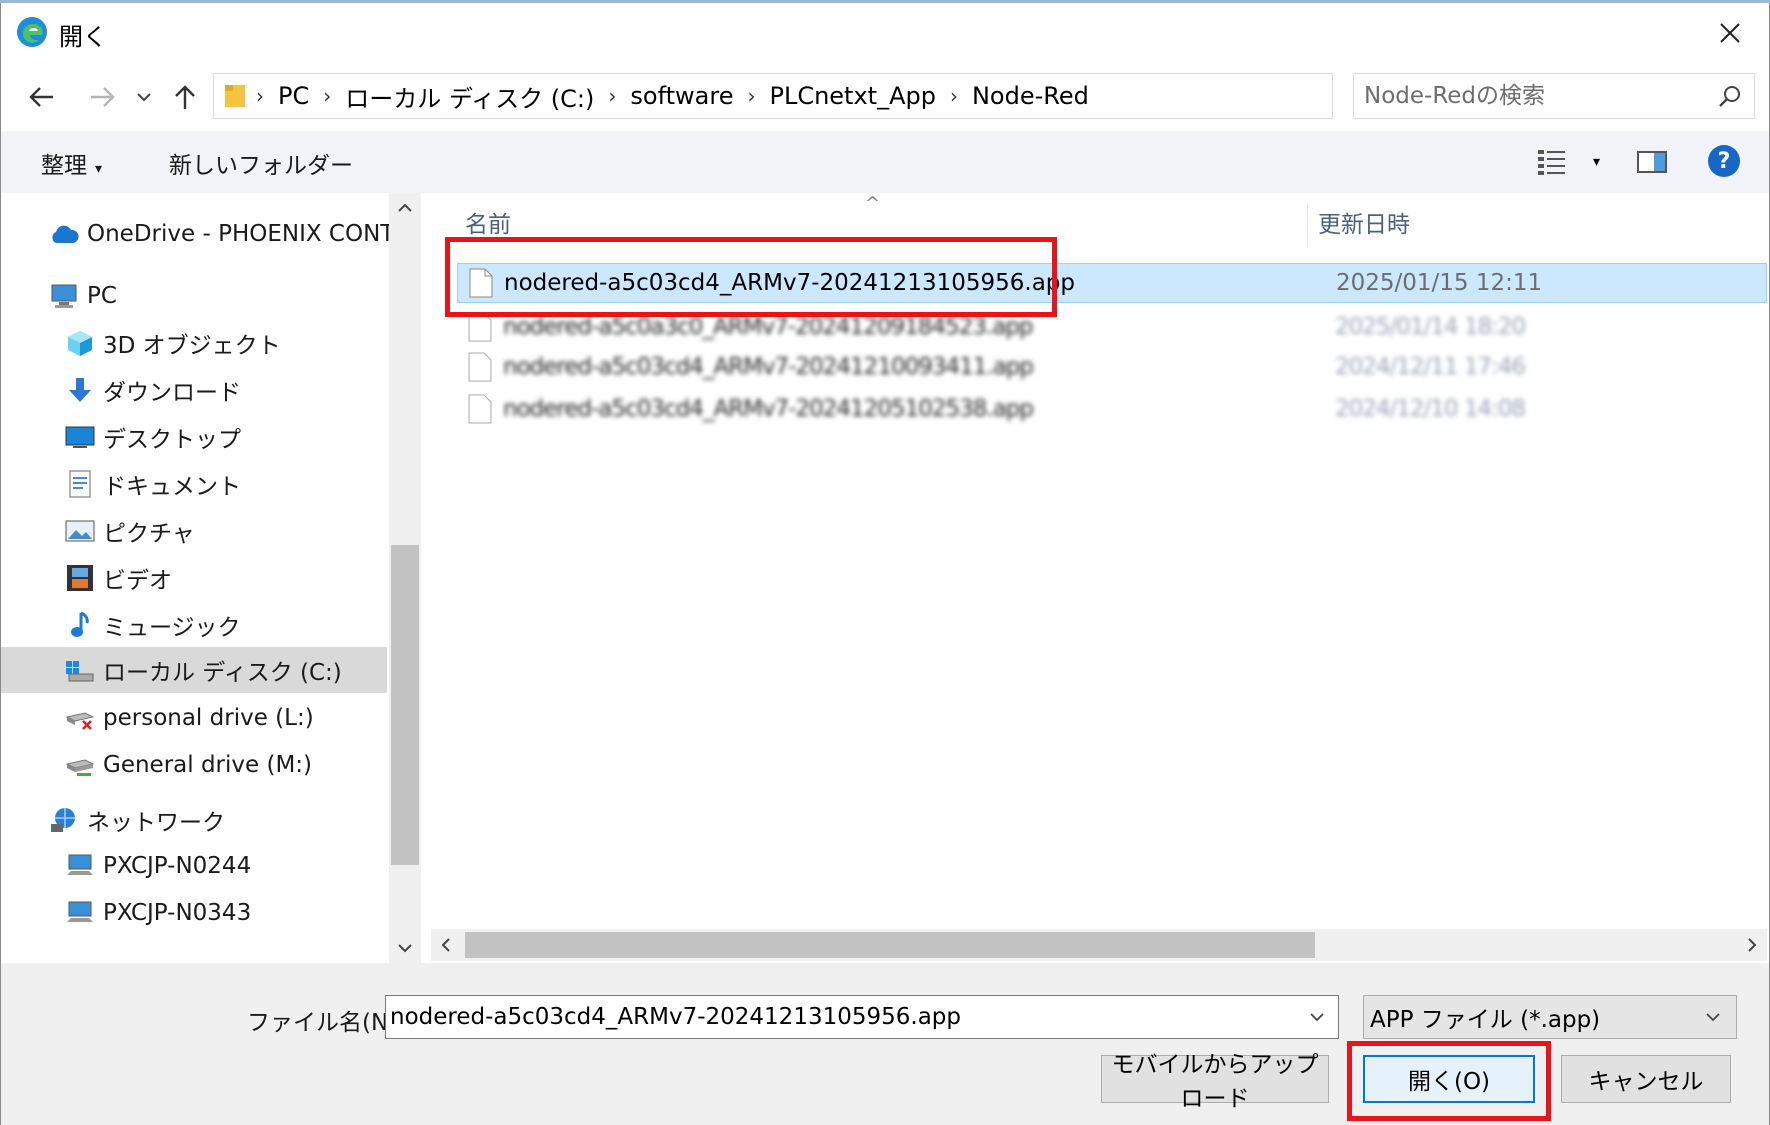 Image resolution: width=1770 pixels, height=1125 pixels. What do you see at coordinates (1430, 327) in the screenshot?
I see `file-date: 2025/01/14 18:20` at bounding box center [1430, 327].